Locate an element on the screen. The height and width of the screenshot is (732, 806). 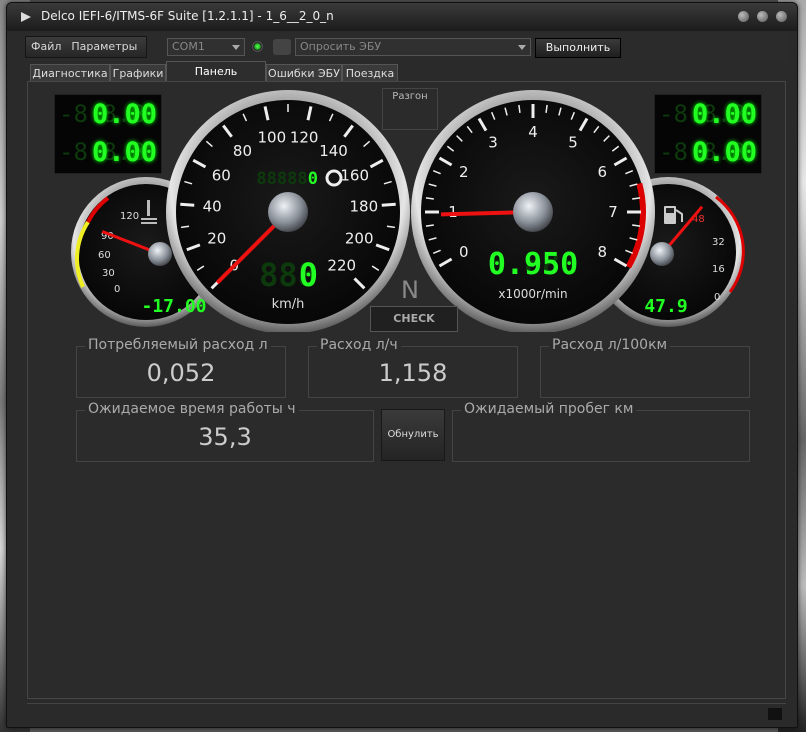
speed-readout: 0 is located at coordinates (308, 275).